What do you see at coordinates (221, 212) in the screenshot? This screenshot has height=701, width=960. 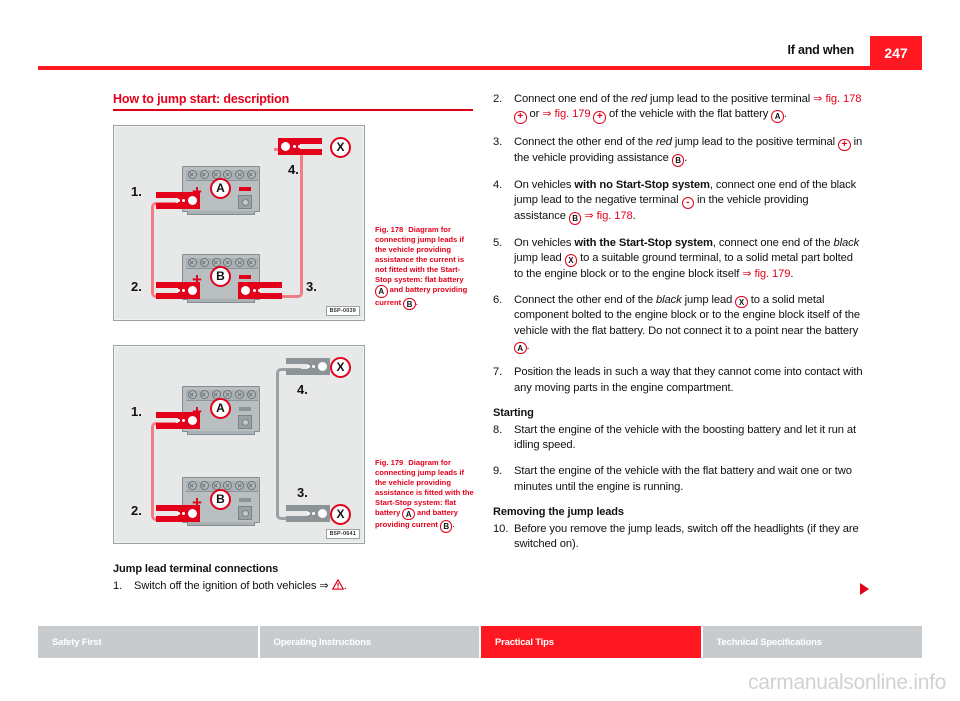 I see `battery-base` at bounding box center [221, 212].